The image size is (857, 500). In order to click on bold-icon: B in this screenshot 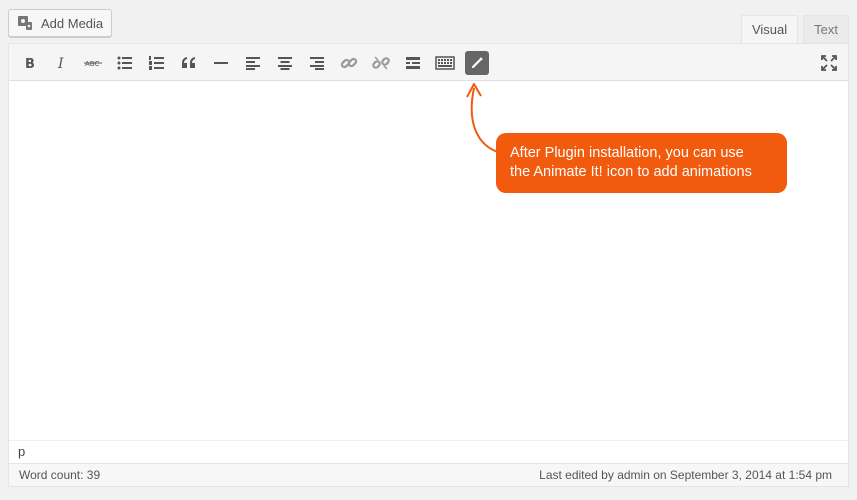, I will do `click(29, 63)`.